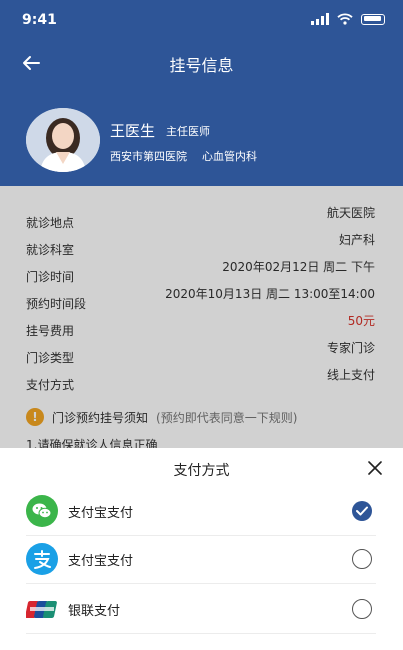 The width and height of the screenshot is (403, 650). Describe the element at coordinates (375, 468) in the screenshot. I see `close-icon` at that location.